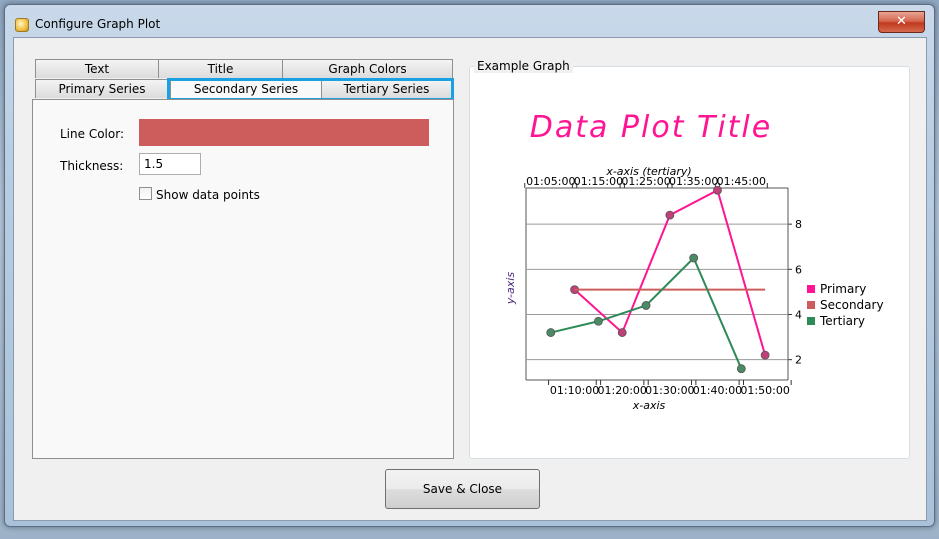 Image resolution: width=939 pixels, height=539 pixels. I want to click on y-tick-label: 6, so click(798, 269).